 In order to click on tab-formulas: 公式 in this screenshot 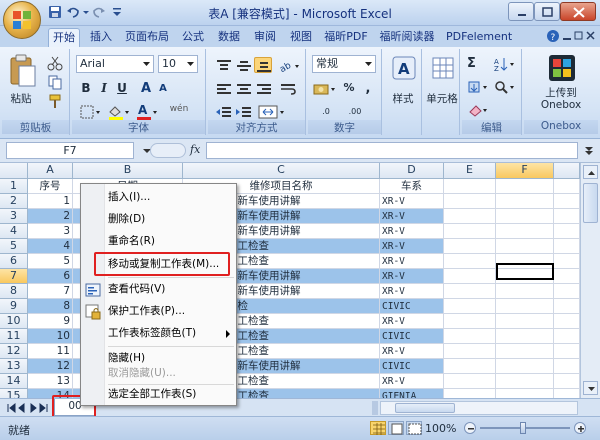, I will do `click(193, 37)`.